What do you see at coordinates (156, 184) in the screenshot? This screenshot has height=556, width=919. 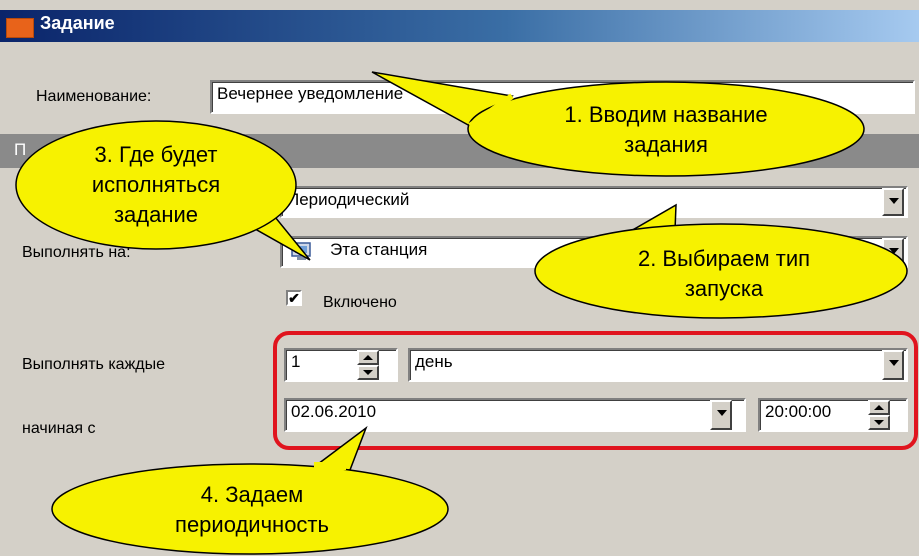 I see `callout-3-line-2: исполняться` at bounding box center [156, 184].